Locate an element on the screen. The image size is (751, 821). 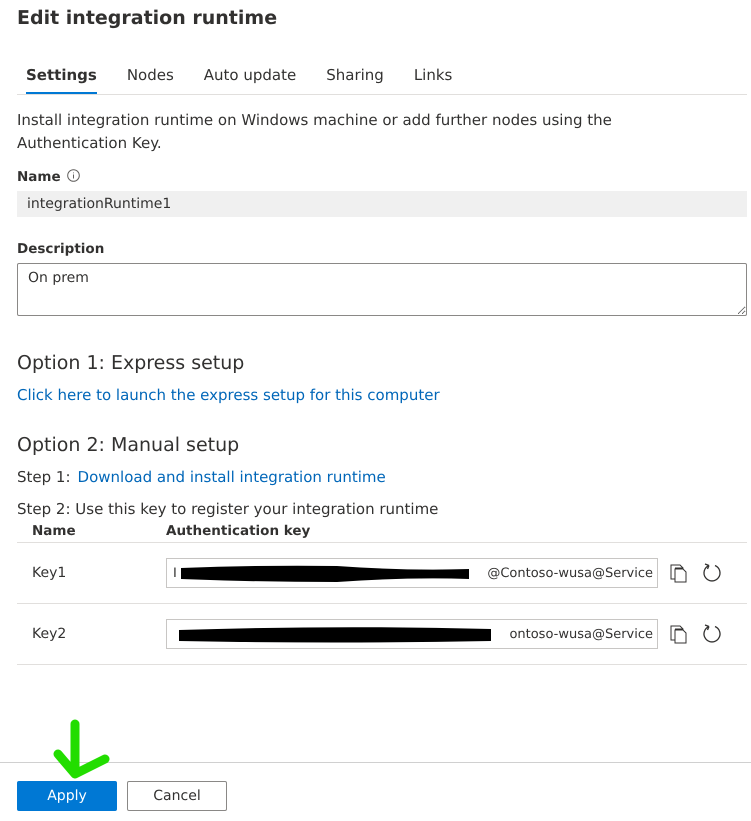
tab: Sharing is located at coordinates (355, 77).